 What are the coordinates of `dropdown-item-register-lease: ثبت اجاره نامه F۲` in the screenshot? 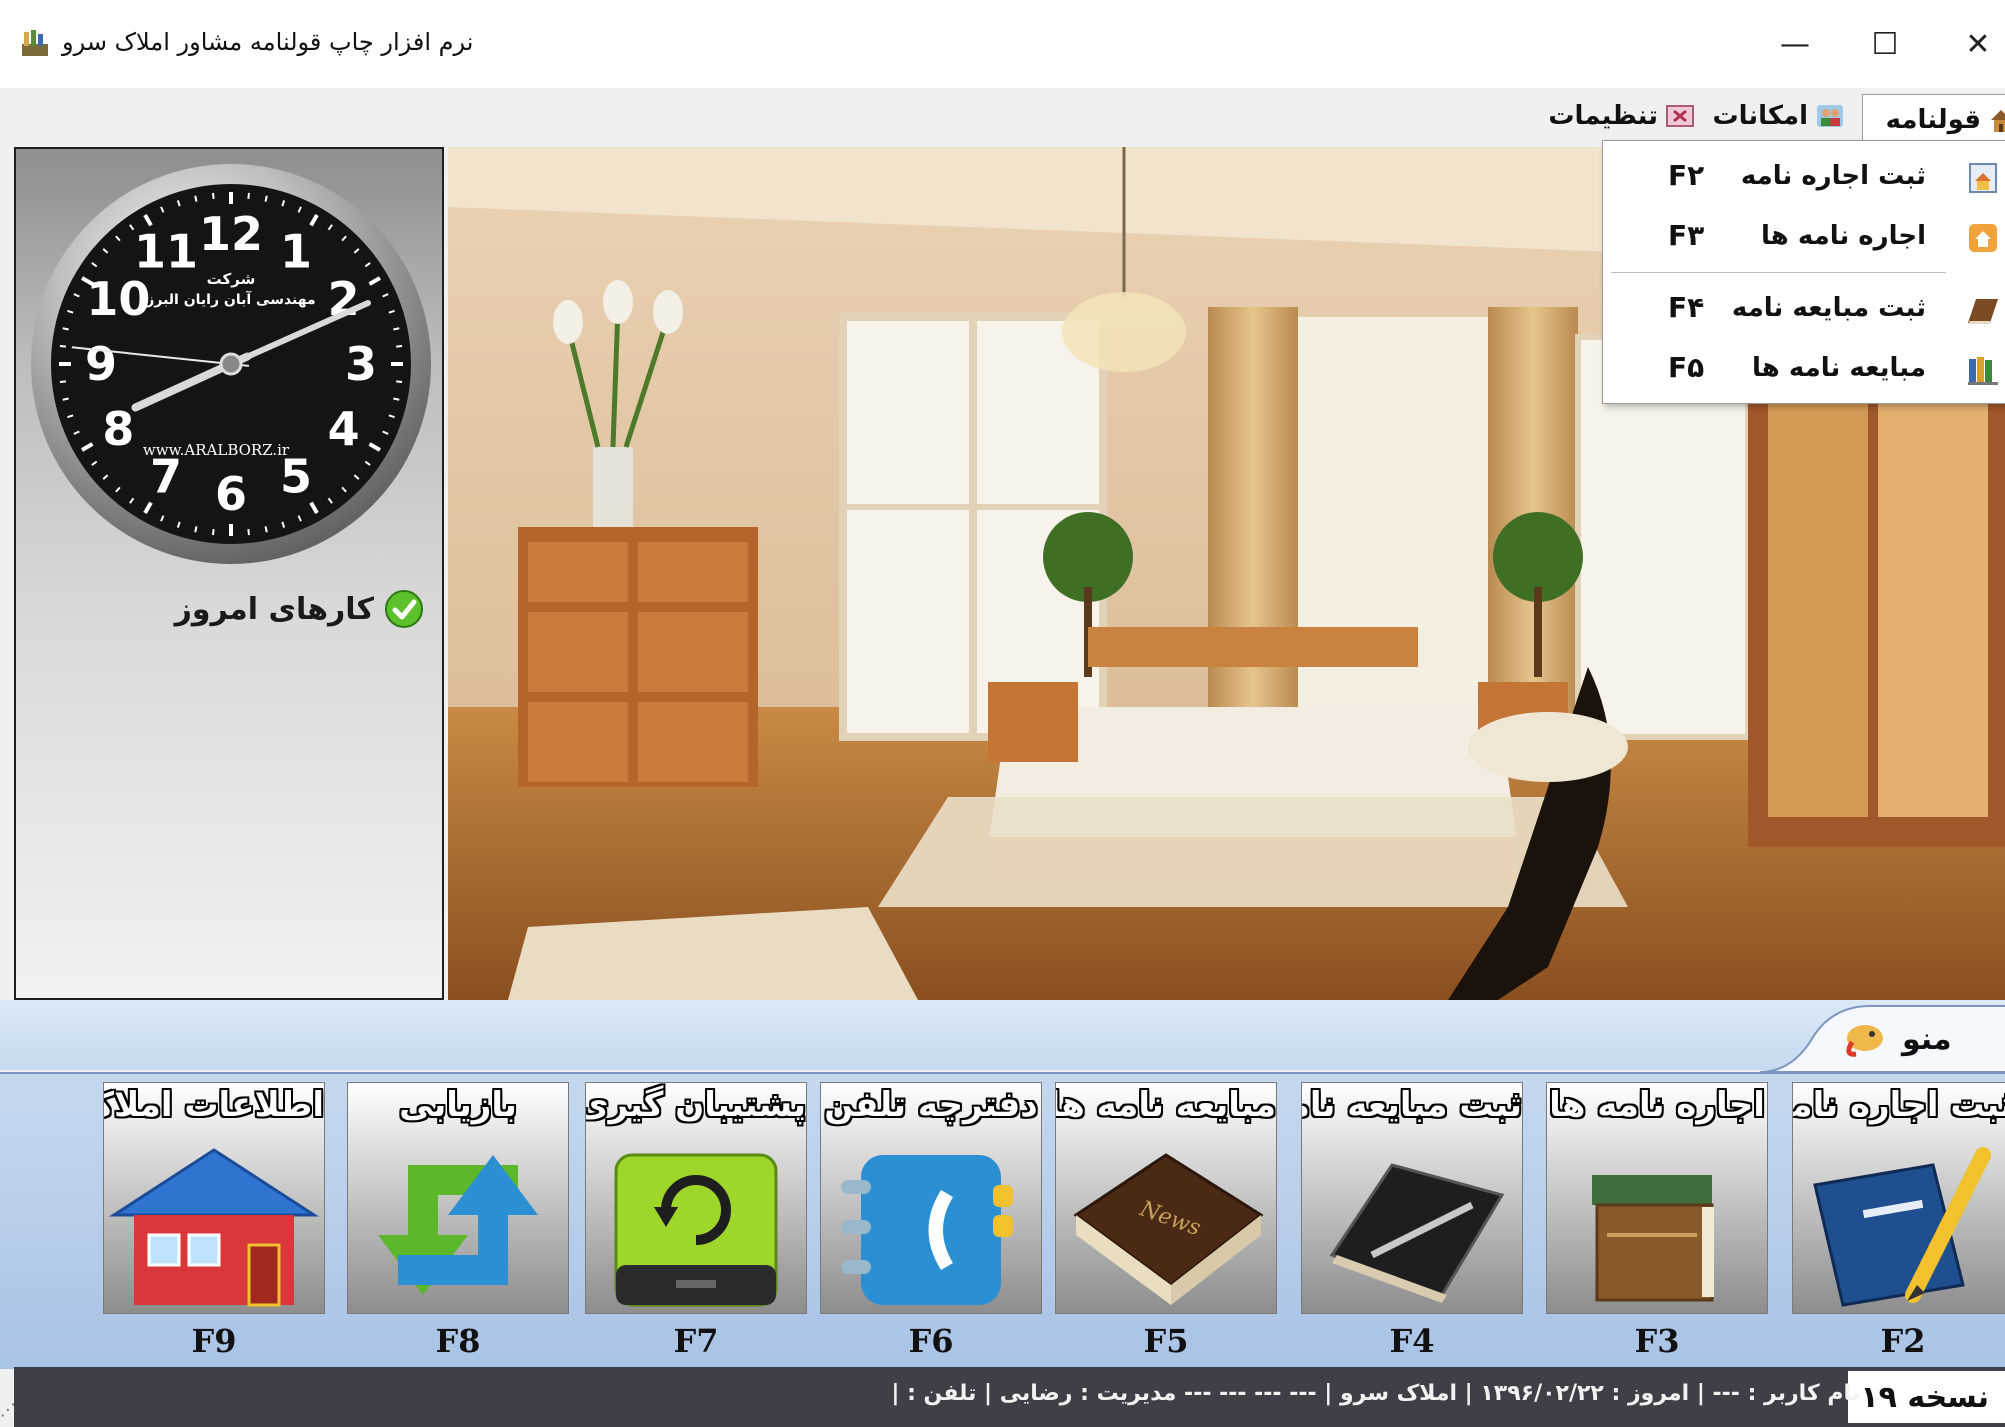 It's located at (1804, 178).